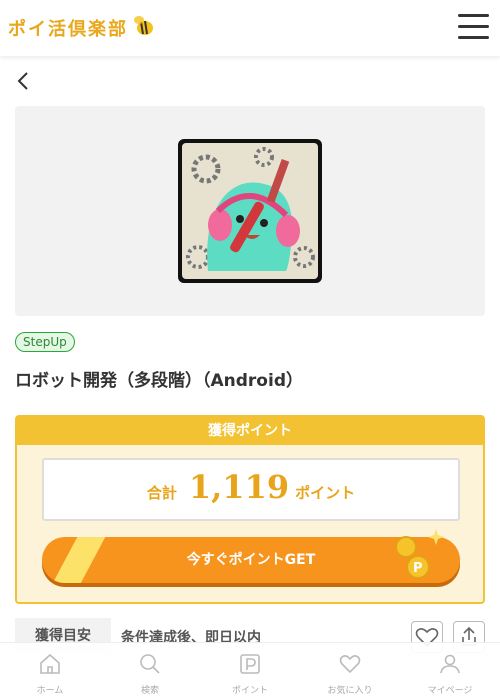 This screenshot has height=700, width=500. I want to click on tab-label: ポイント, so click(249, 691).